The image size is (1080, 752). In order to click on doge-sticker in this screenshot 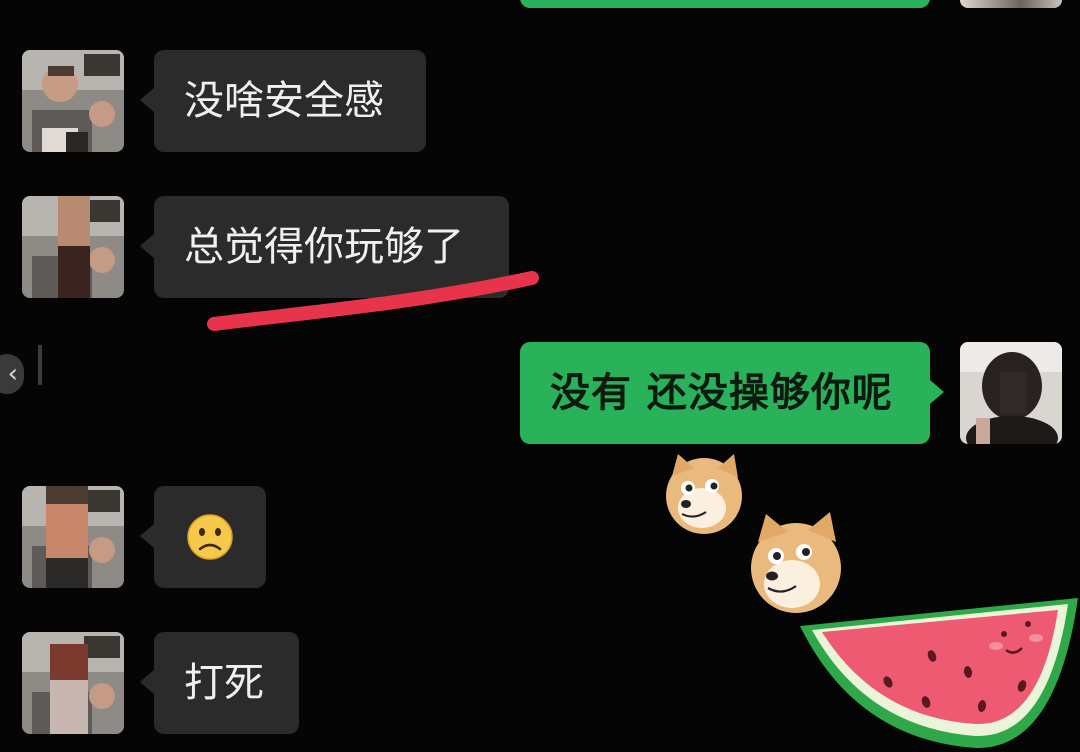, I will do `click(704, 494)`.